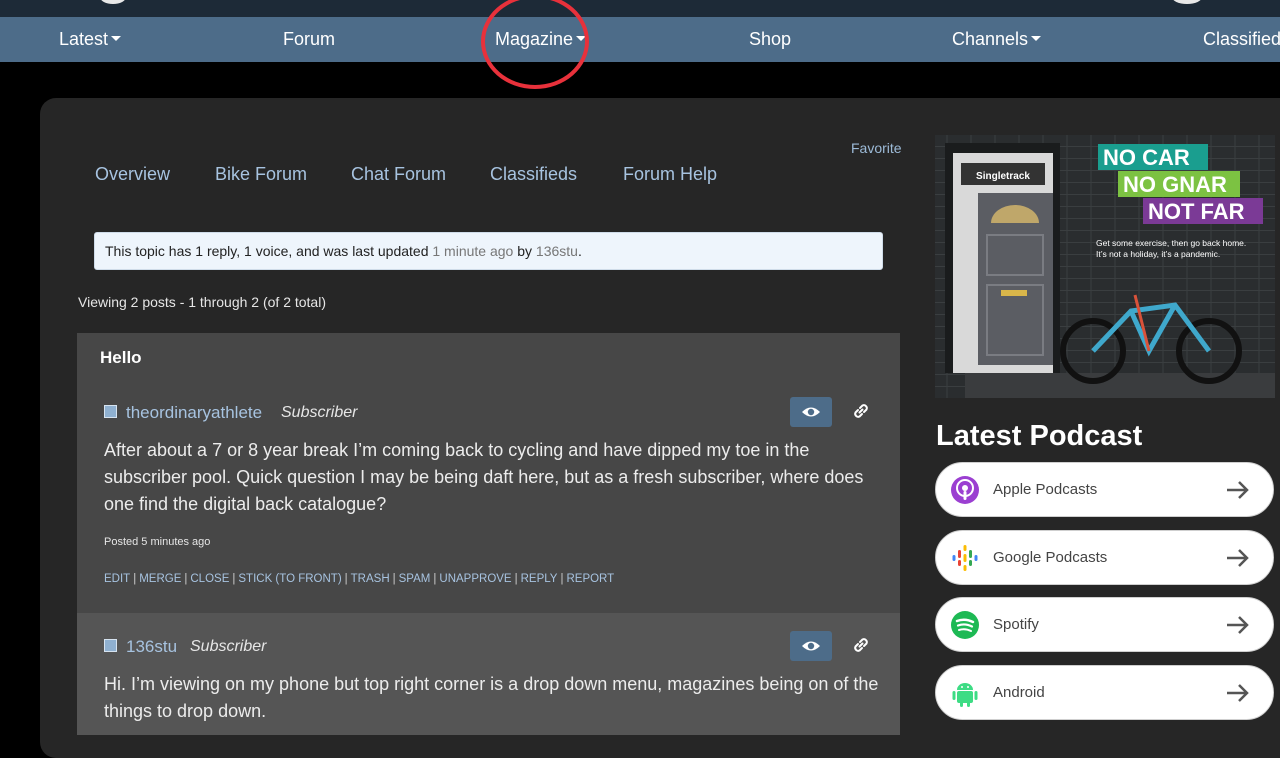 This screenshot has width=1280, height=758. Describe the element at coordinates (539, 579) in the screenshot. I see `reply-link: REPLY` at that location.